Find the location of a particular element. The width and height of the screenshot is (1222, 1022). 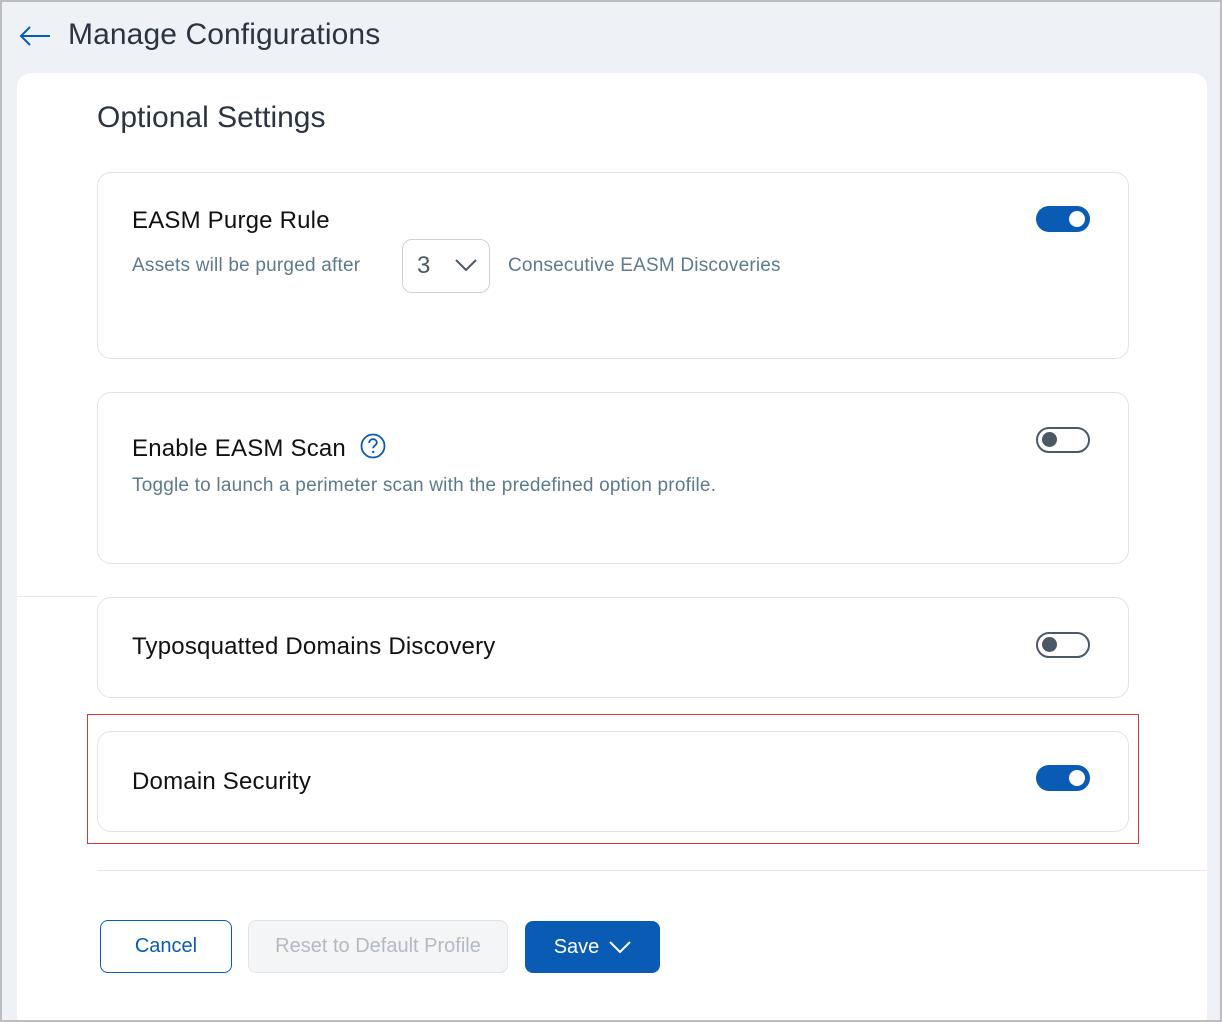

typosquatted-title: Typosquatted Domains Discovery is located at coordinates (314, 646).